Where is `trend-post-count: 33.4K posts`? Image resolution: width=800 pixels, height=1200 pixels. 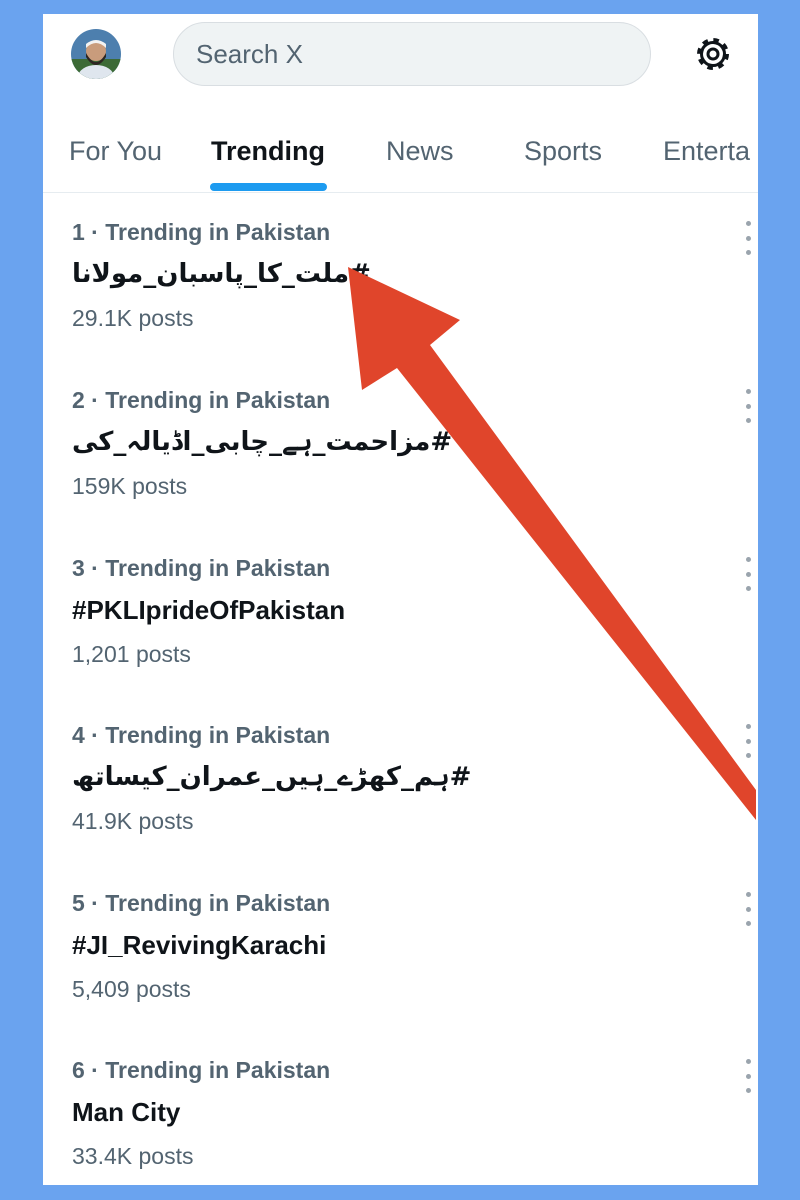 trend-post-count: 33.4K posts is located at coordinates (133, 1156).